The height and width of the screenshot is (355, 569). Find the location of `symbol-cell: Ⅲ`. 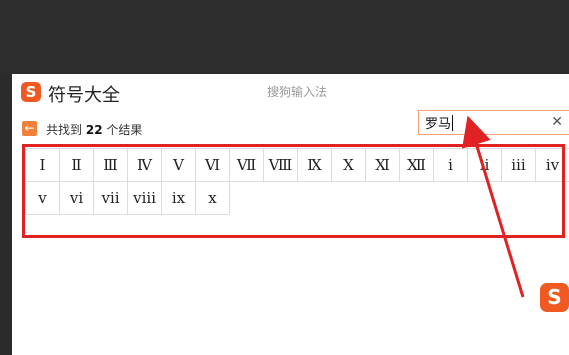

symbol-cell: Ⅲ is located at coordinates (111, 165).